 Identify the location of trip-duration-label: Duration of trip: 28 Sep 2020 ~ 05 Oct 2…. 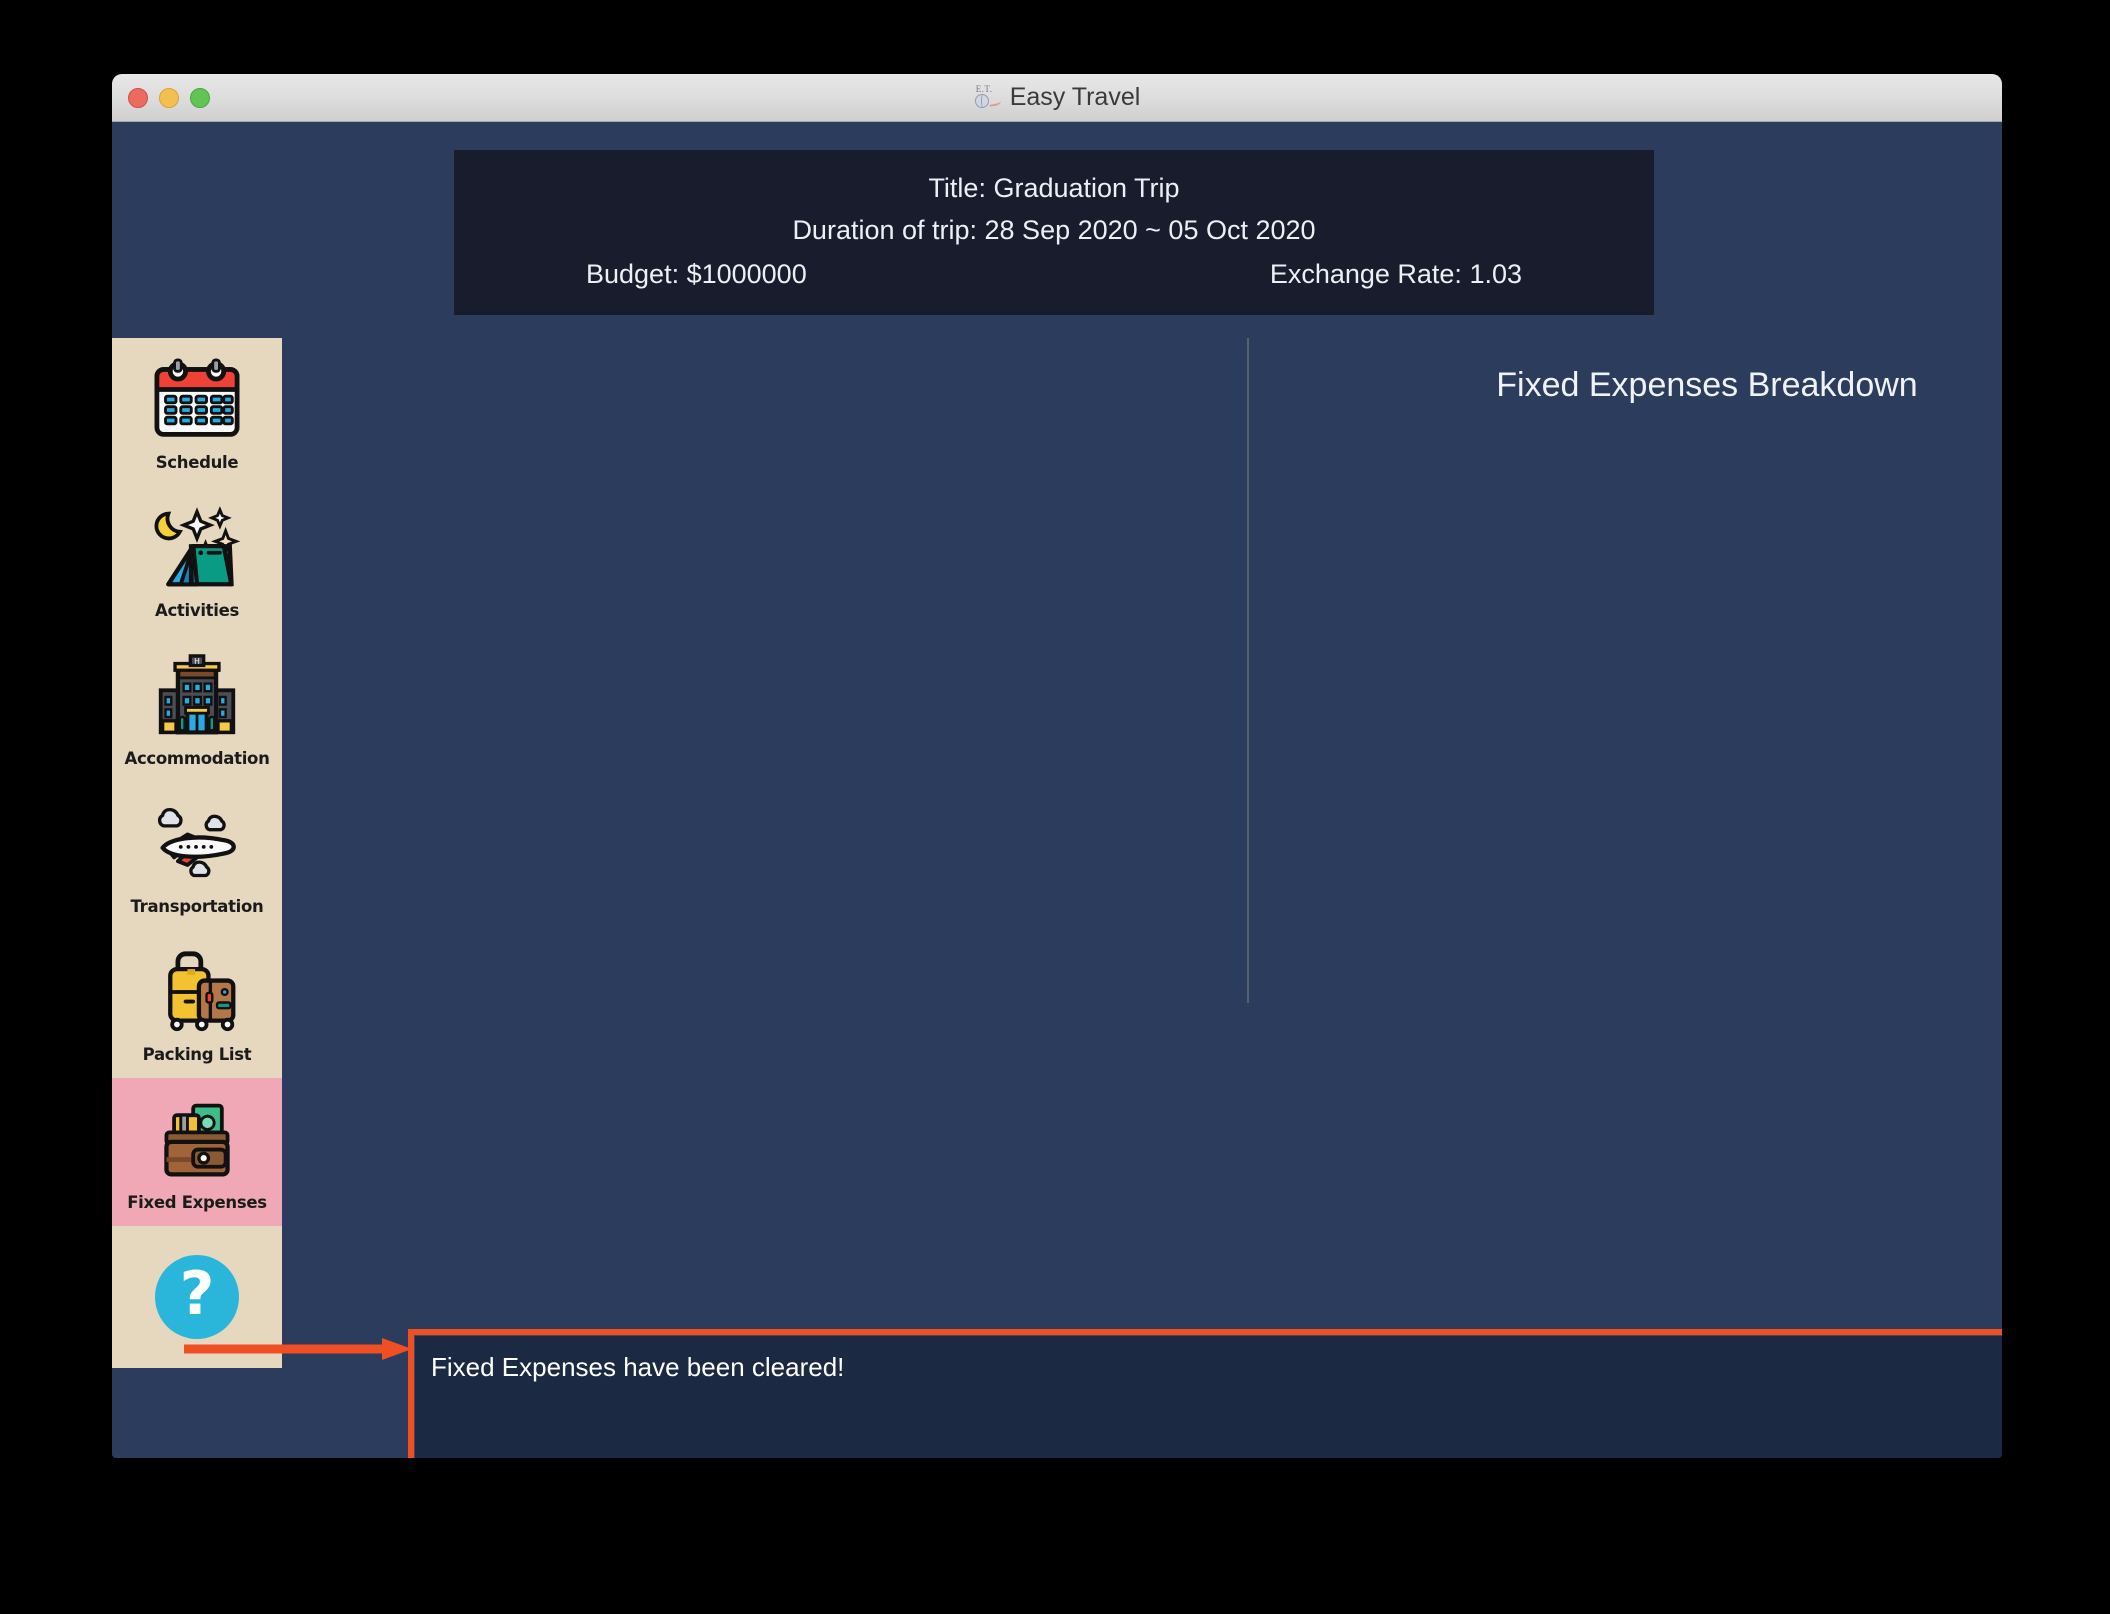
(1054, 230).